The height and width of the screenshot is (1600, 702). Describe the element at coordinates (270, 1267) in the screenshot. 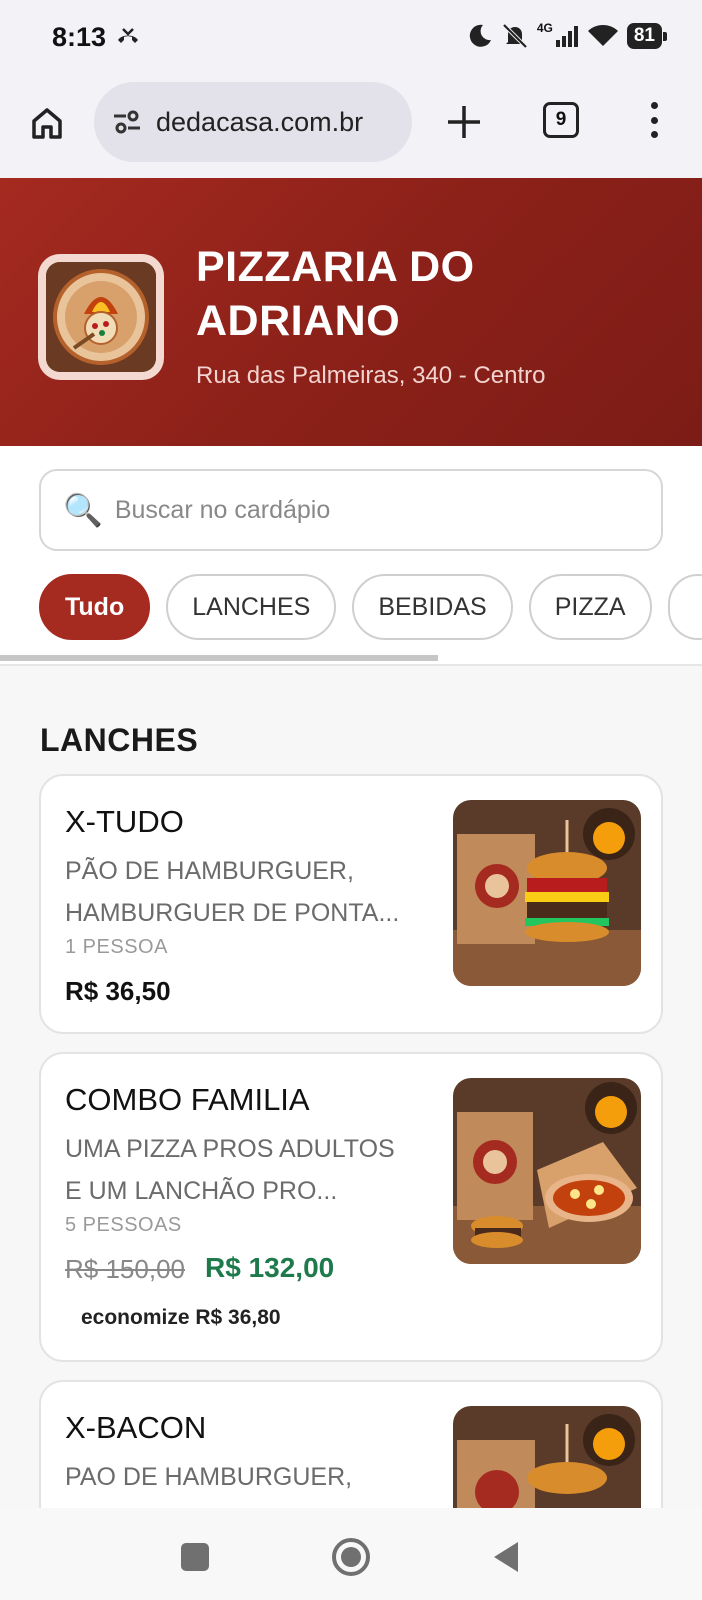

I see `product-discount-price: R$ 132,00` at that location.